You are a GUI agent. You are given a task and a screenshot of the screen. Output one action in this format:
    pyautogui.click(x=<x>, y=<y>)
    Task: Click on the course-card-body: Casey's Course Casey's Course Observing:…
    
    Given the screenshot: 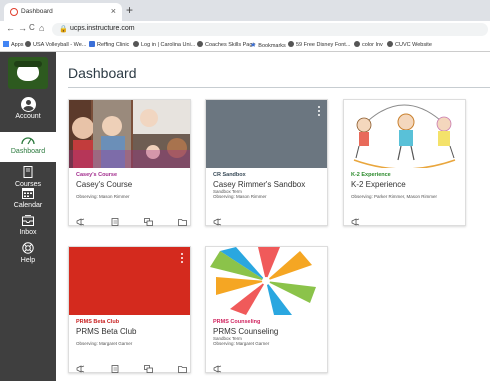 What is the action you would take?
    pyautogui.click(x=132, y=185)
    